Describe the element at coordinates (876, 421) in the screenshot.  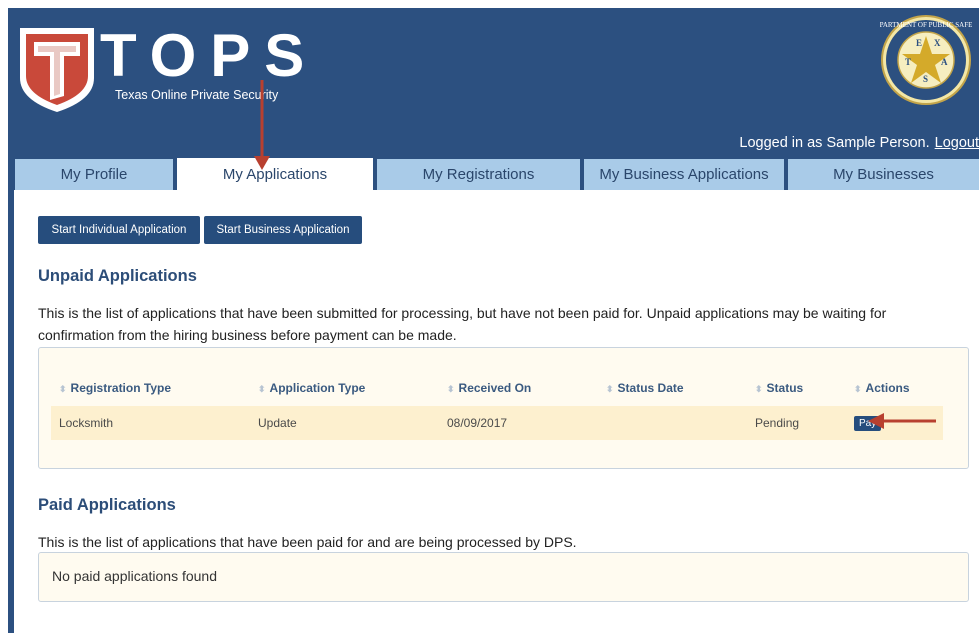
I see `arrow-left-icon` at that location.